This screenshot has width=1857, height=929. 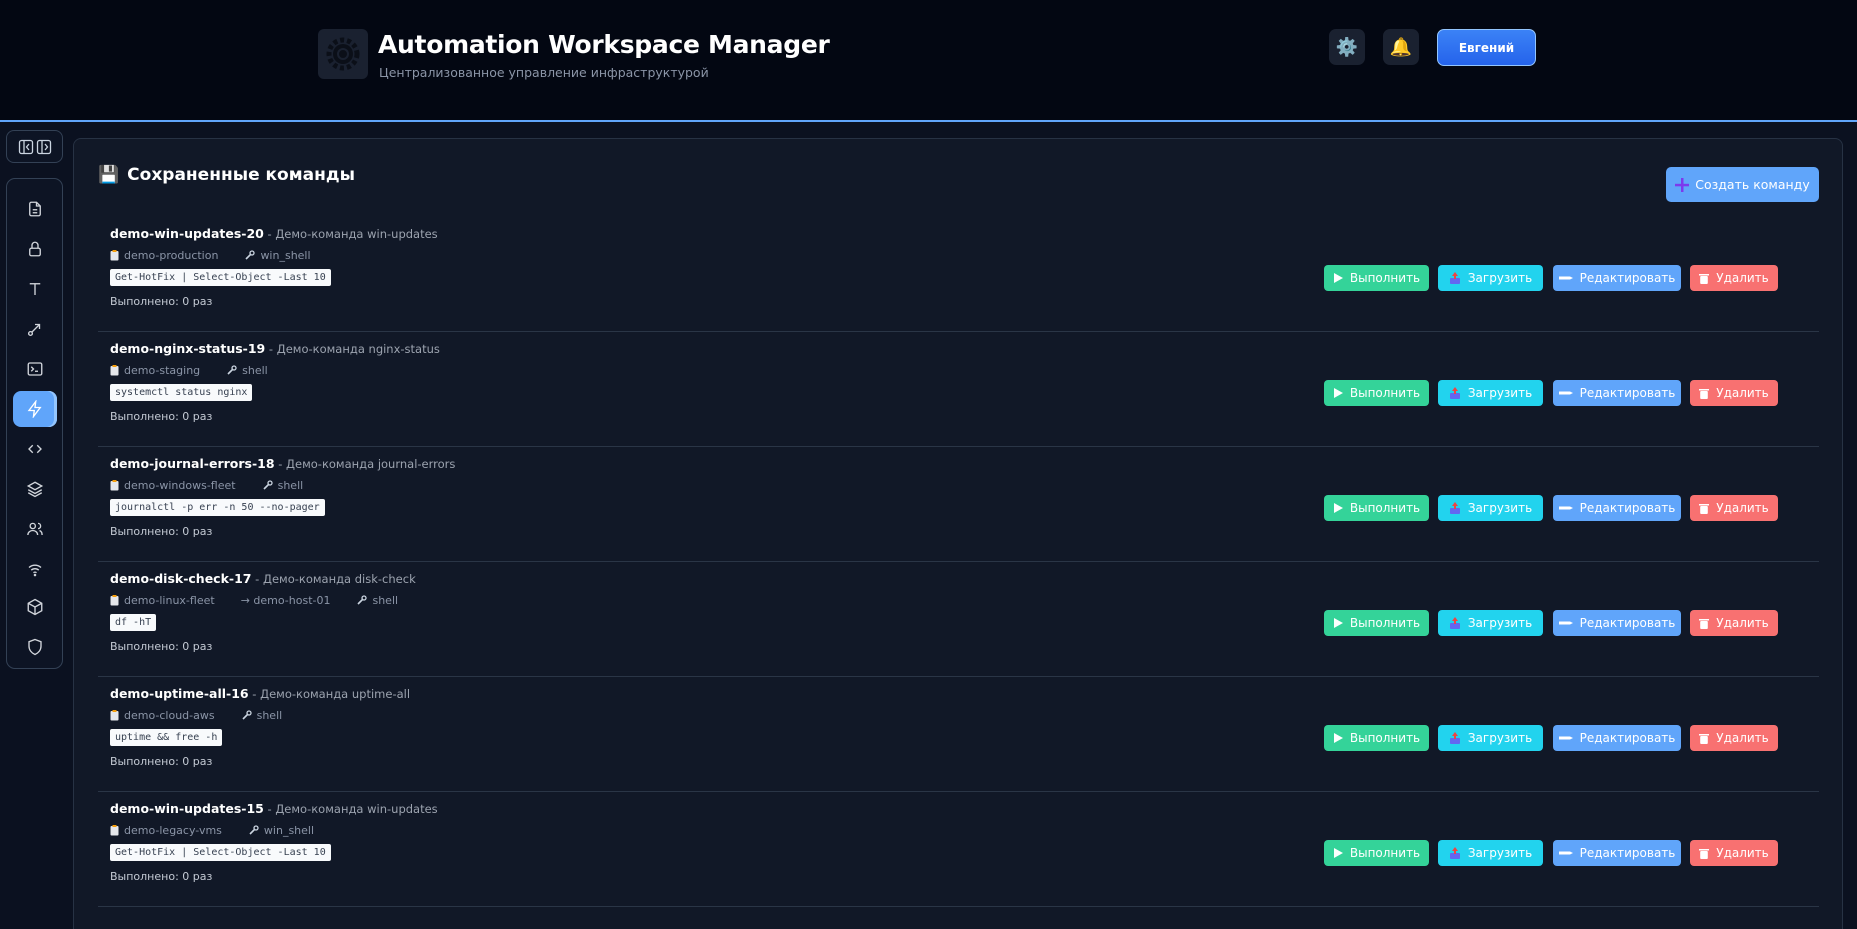 I want to click on create-command-label: Создать команду, so click(x=1752, y=184).